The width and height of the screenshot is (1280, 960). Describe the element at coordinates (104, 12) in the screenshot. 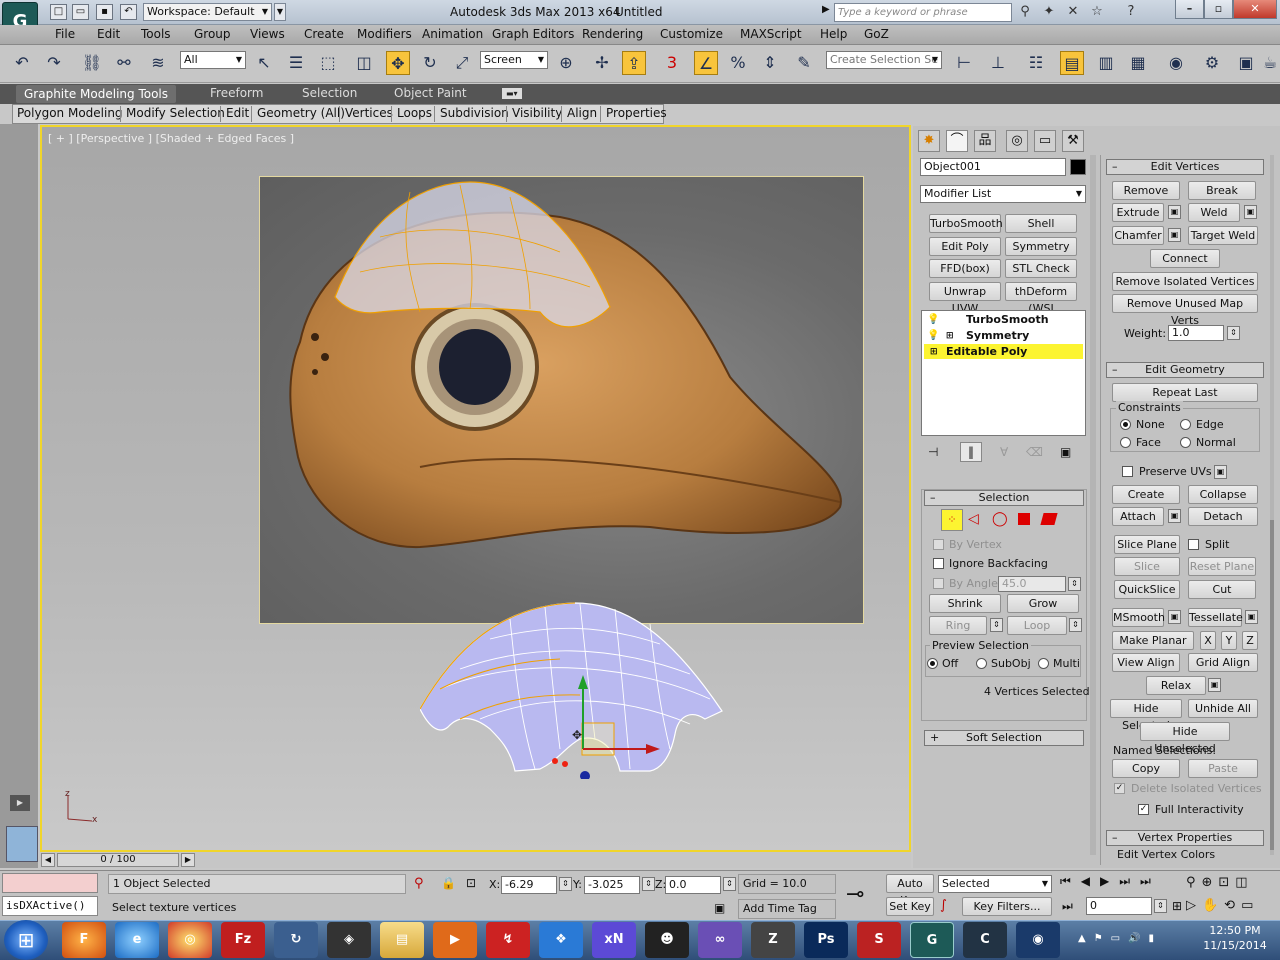

I see `save-icon: ▪` at that location.